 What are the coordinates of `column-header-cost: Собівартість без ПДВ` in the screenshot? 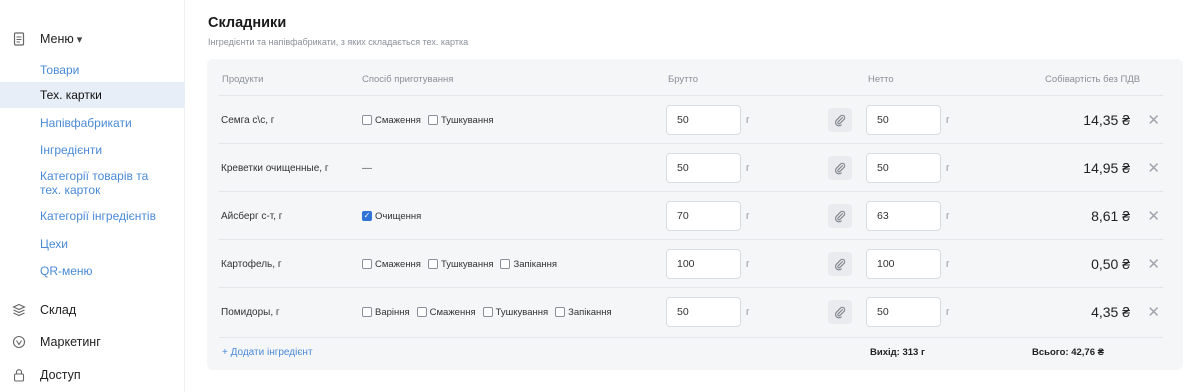 It's located at (1093, 79).